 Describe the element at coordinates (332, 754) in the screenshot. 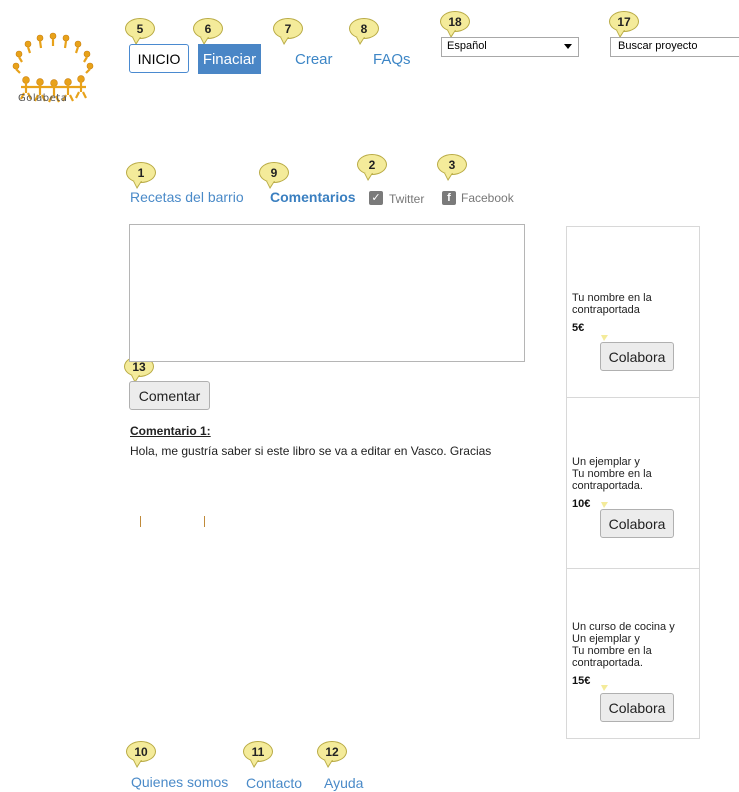

I see `callout-12: 12` at that location.